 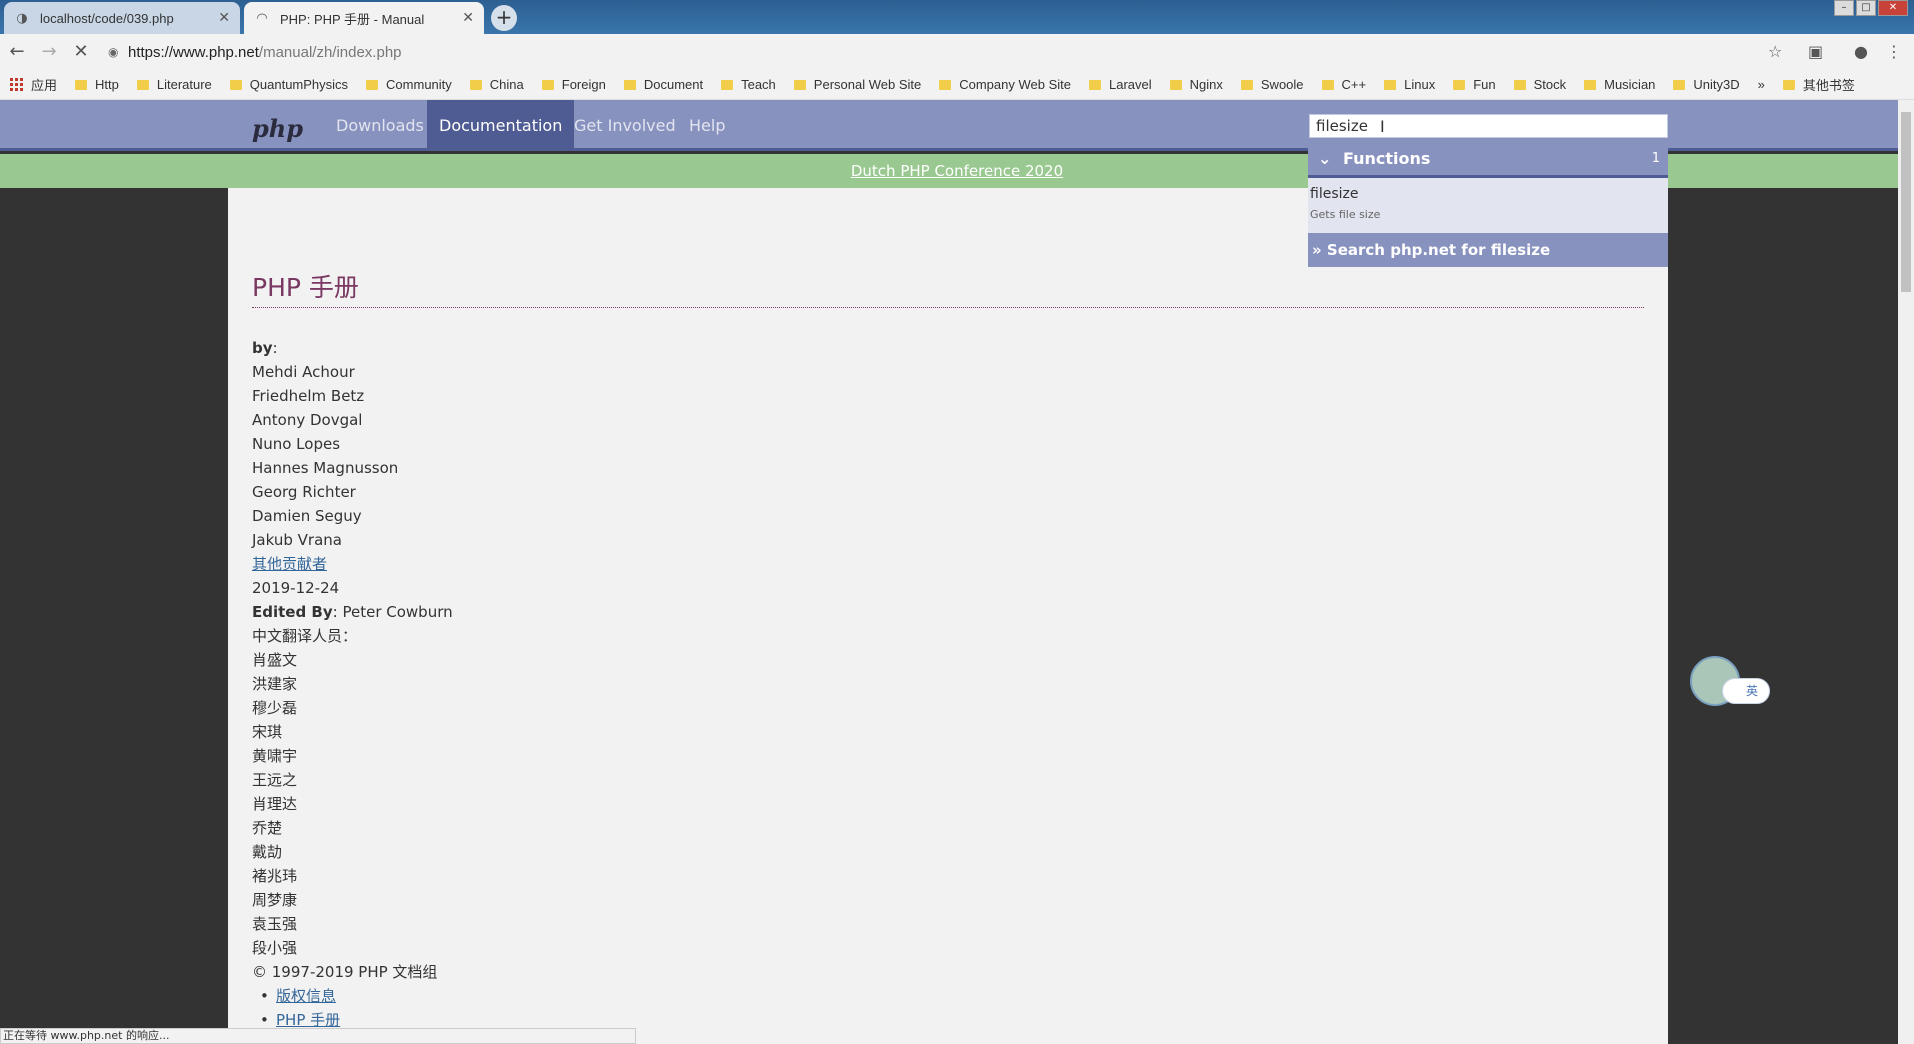 I want to click on translators-label: 中文翻译人员：, so click(x=305, y=636).